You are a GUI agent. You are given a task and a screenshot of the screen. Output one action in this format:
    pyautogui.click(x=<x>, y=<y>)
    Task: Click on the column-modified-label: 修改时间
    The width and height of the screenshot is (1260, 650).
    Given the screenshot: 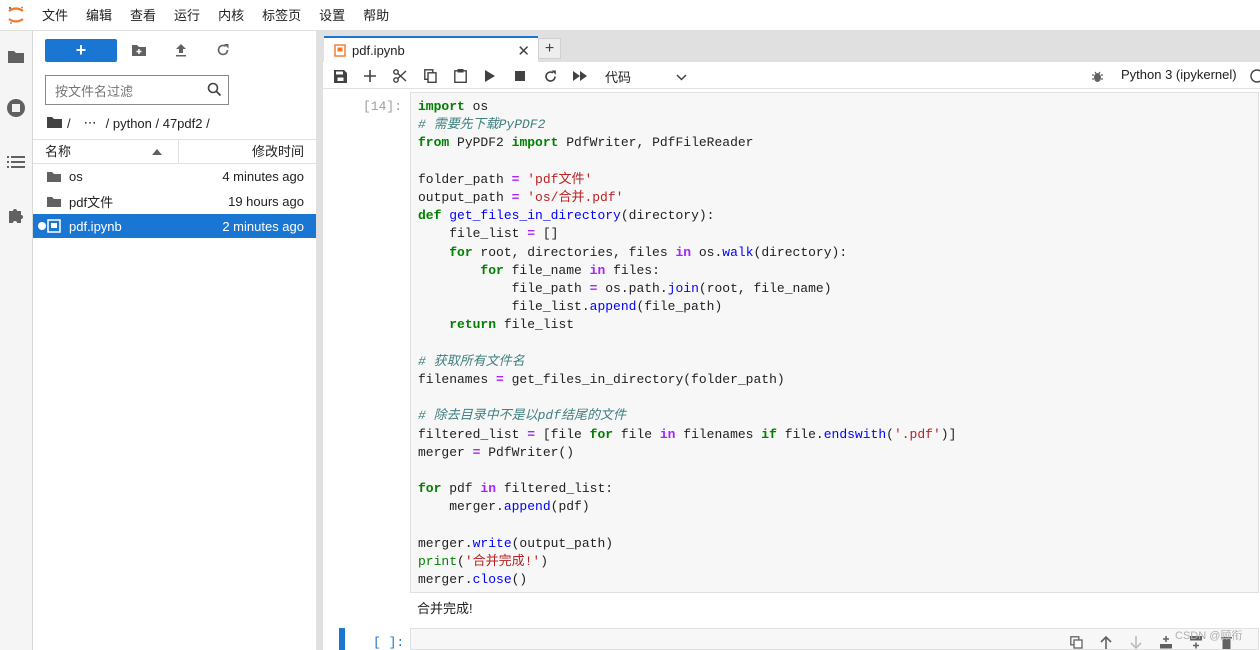 What is the action you would take?
    pyautogui.click(x=277, y=151)
    